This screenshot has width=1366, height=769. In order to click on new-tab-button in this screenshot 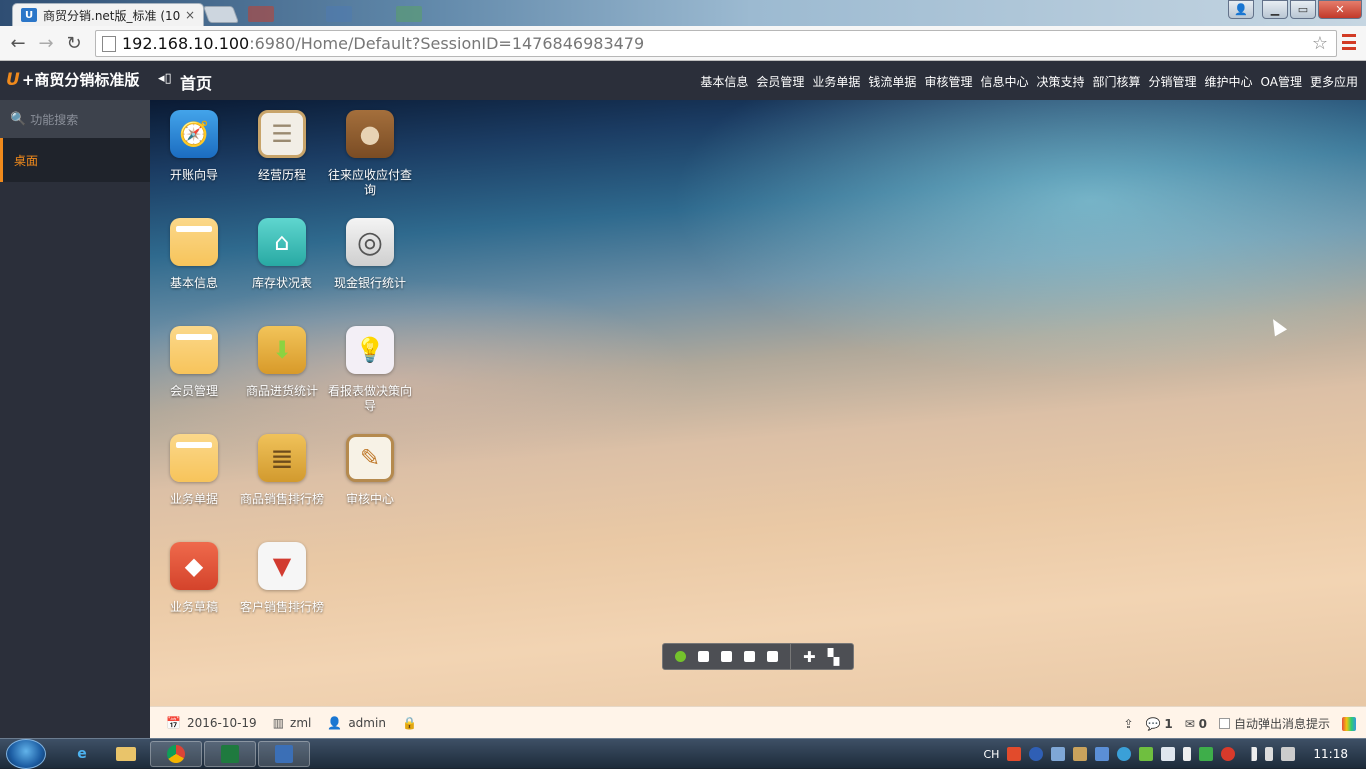, I will do `click(221, 14)`.